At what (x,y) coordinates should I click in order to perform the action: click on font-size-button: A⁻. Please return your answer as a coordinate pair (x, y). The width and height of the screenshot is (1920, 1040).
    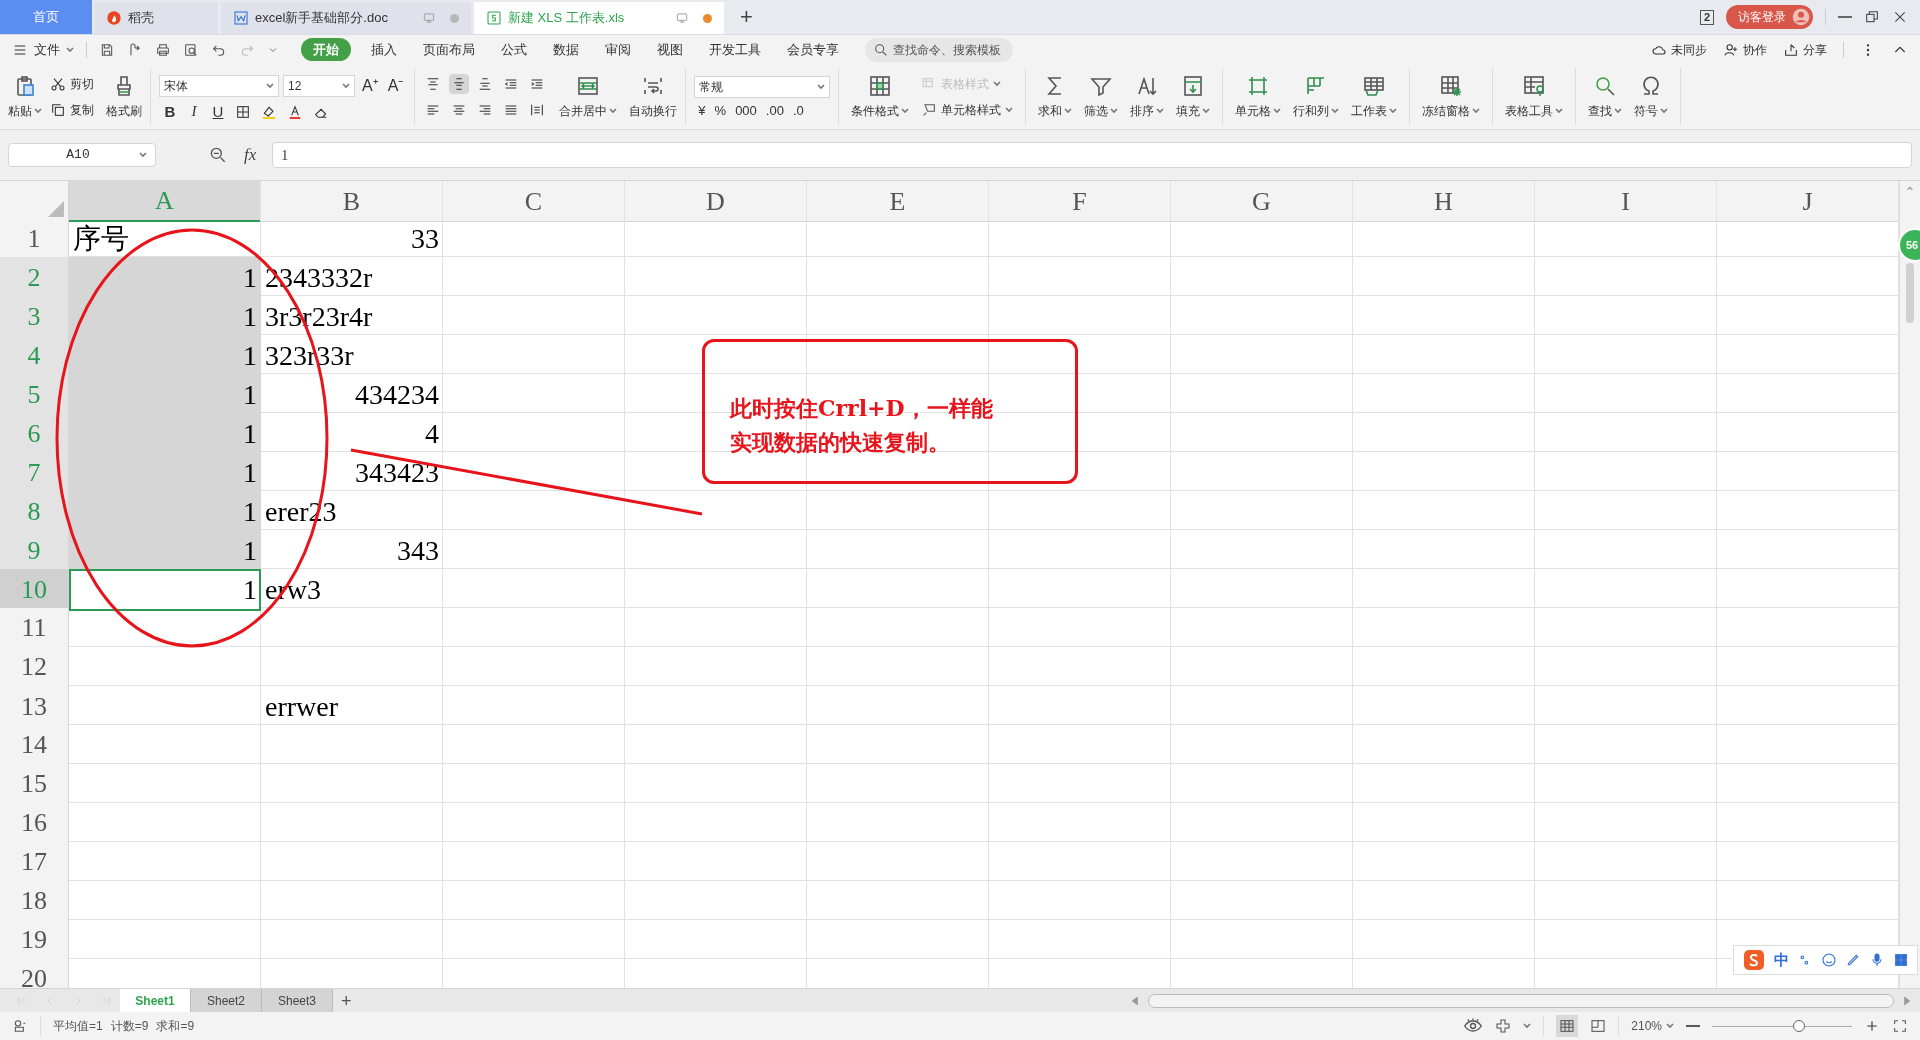
    Looking at the image, I should click on (395, 85).